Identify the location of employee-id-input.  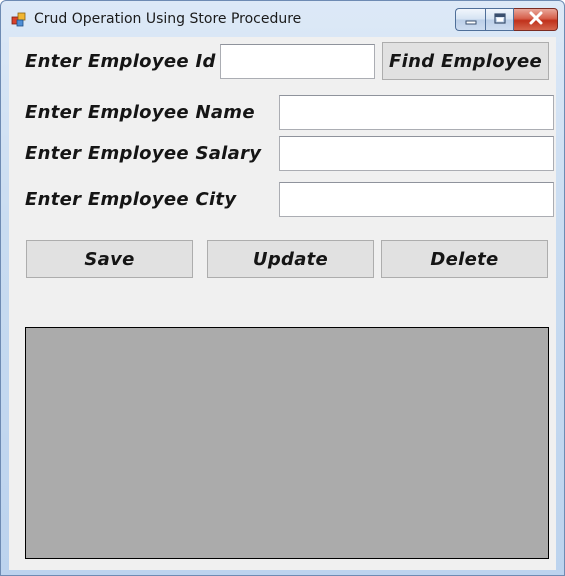
(297, 61).